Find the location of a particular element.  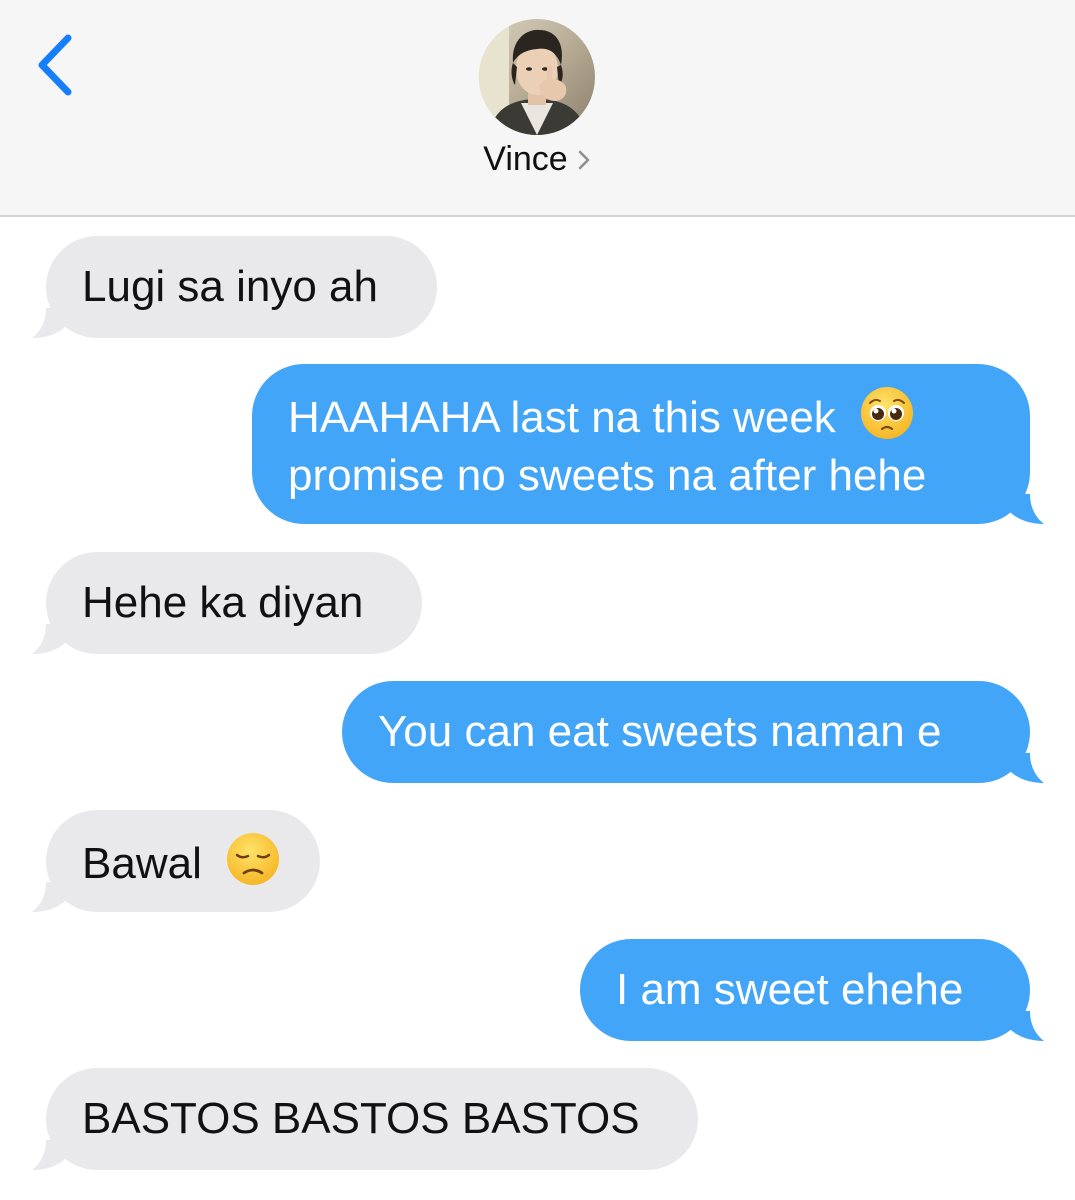

message-text: BASTOS BASTOS BASTOS is located at coordinates (361, 1118).